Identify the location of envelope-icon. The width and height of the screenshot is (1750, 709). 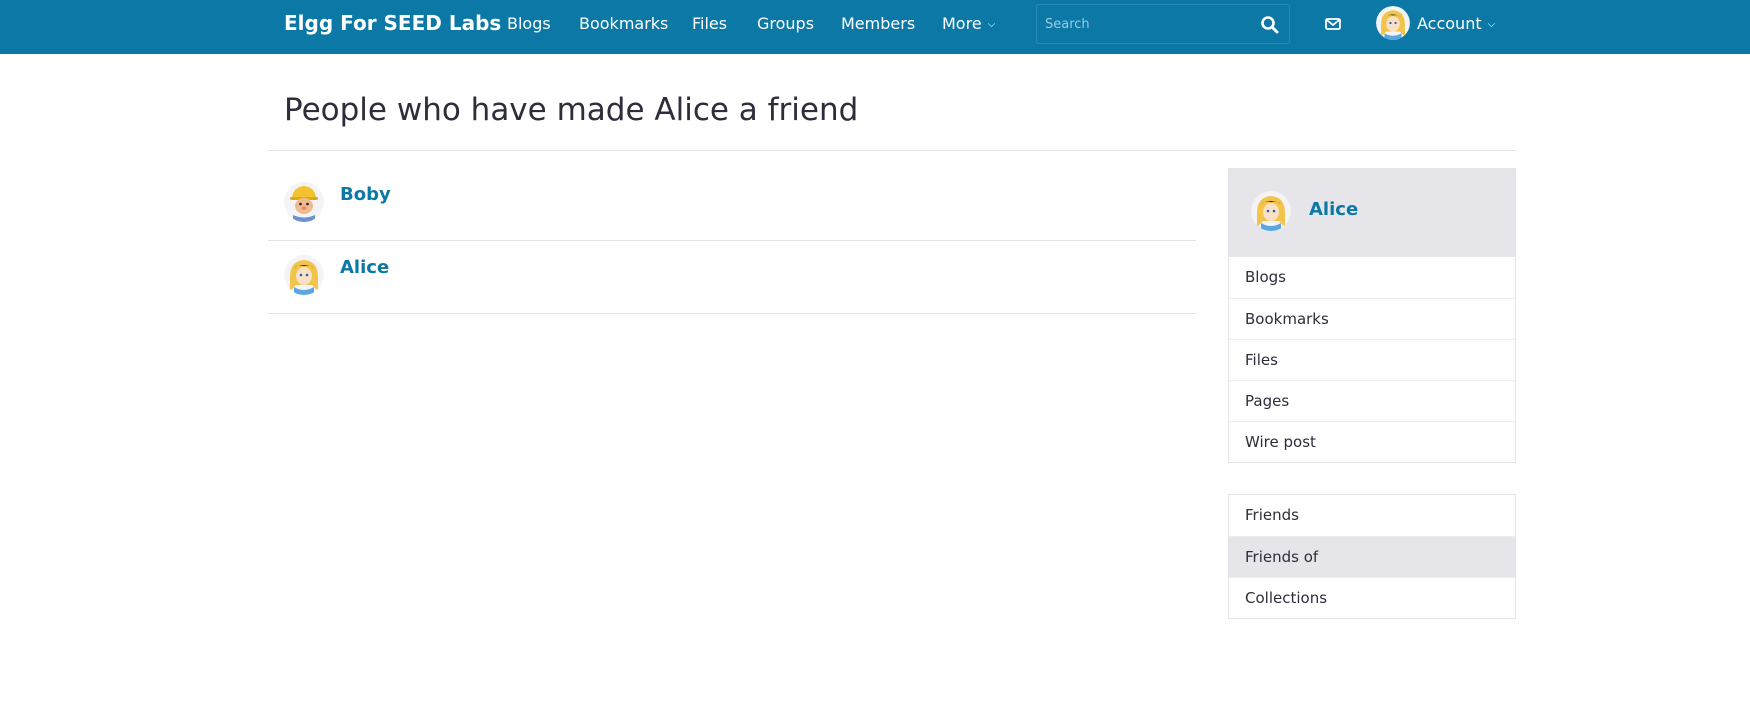
(1333, 24).